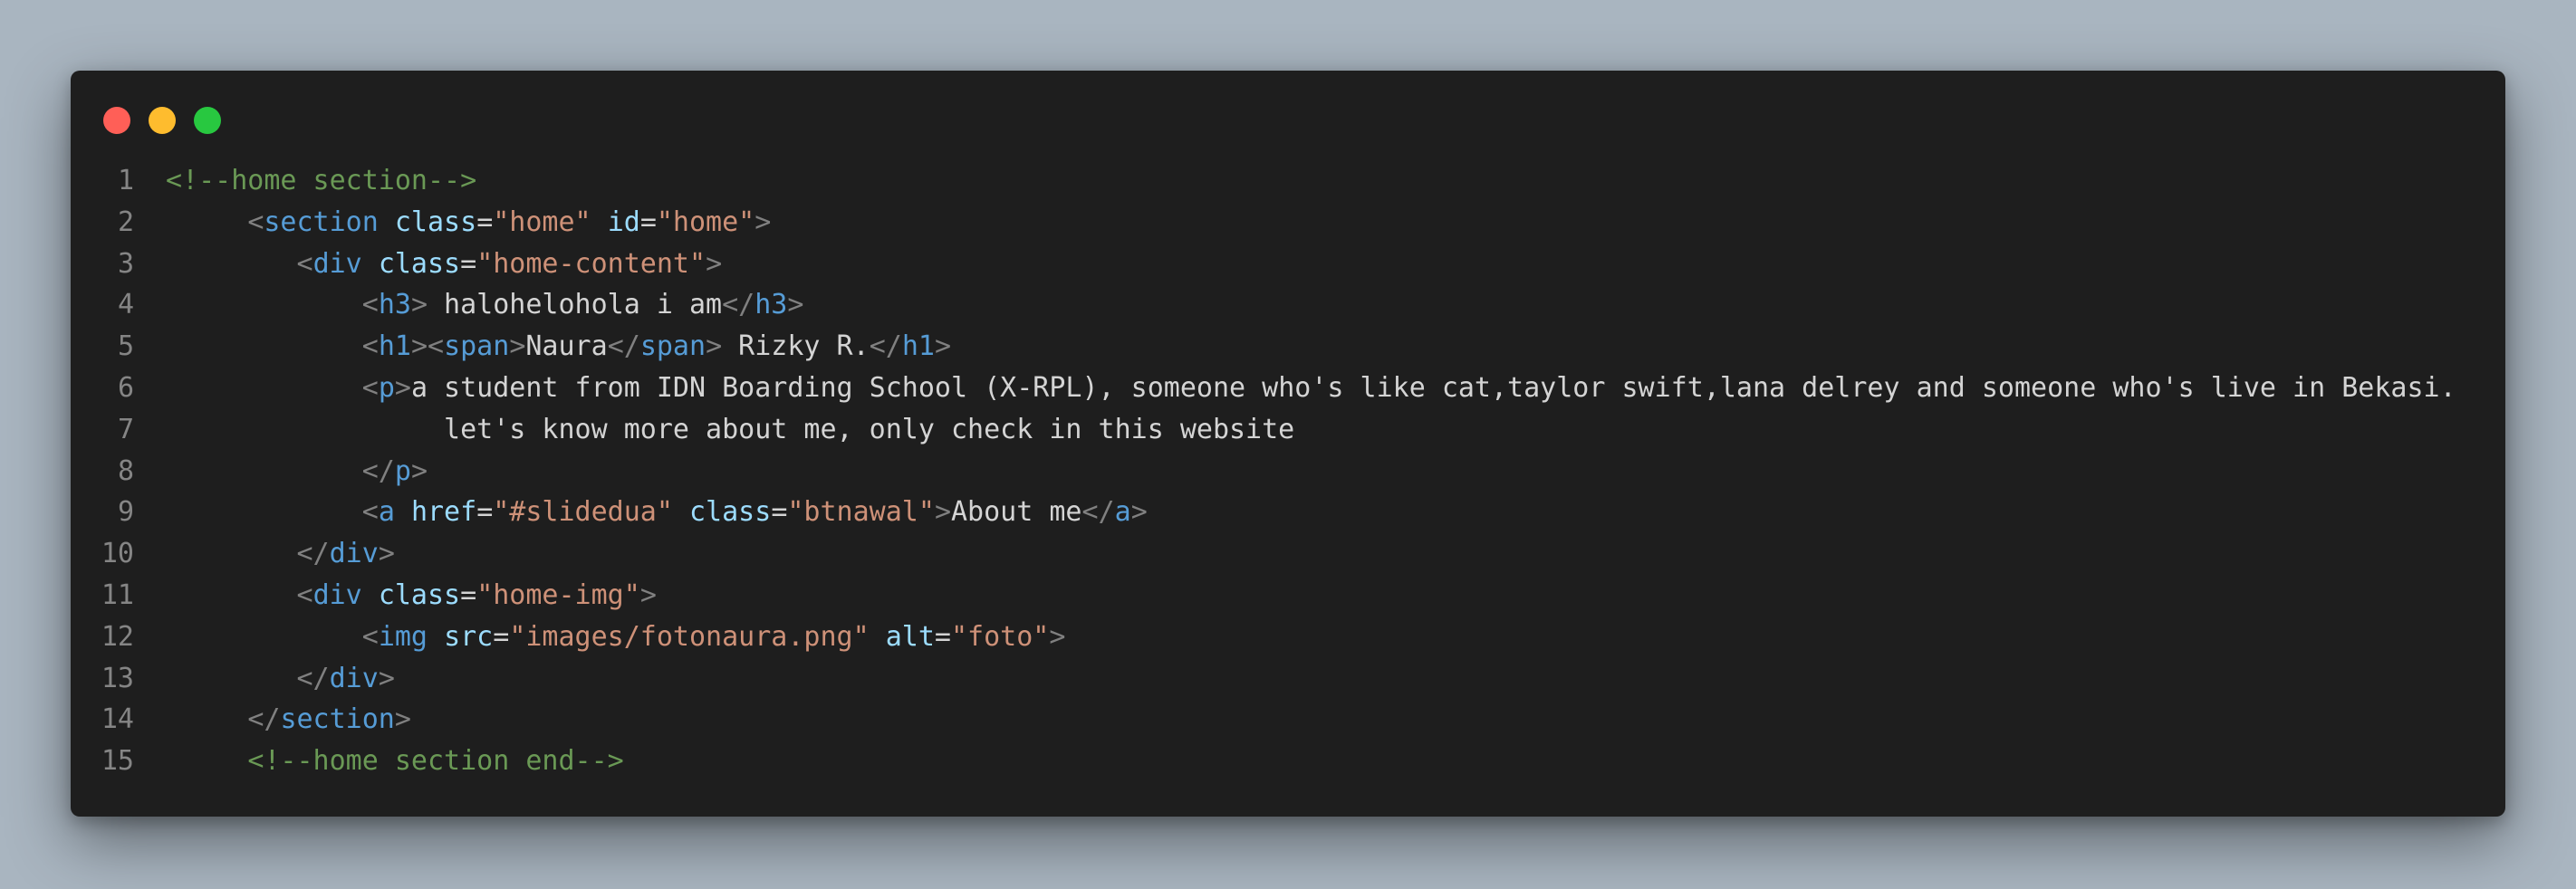 The width and height of the screenshot is (2576, 889). I want to click on code-token: img, so click(403, 636).